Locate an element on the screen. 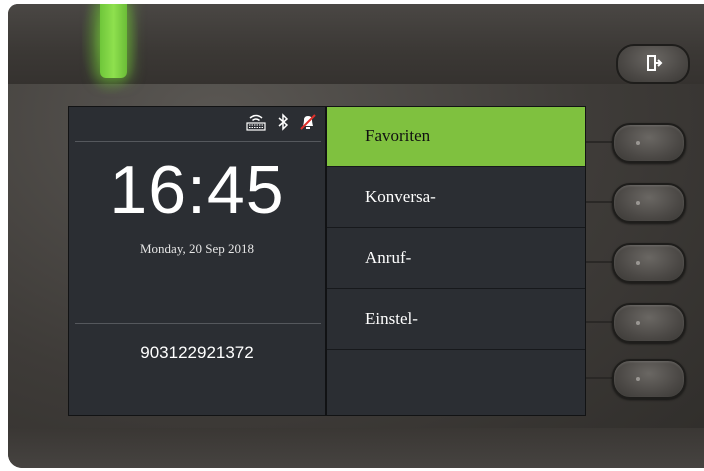 Image resolution: width=704 pixels, height=471 pixels. device-bottom-panel is located at coordinates (356, 448).